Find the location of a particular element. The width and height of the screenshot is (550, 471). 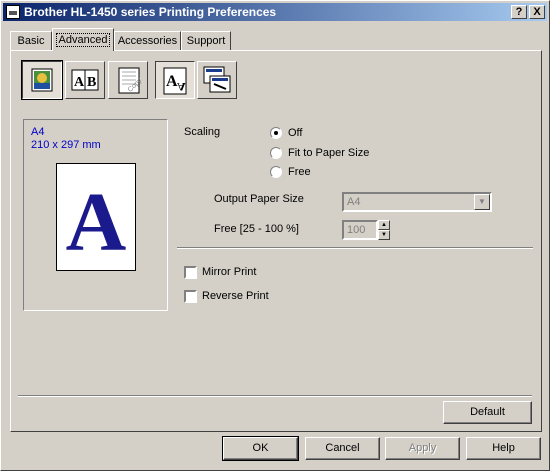

fit-to-paper-radio is located at coordinates (276, 153).